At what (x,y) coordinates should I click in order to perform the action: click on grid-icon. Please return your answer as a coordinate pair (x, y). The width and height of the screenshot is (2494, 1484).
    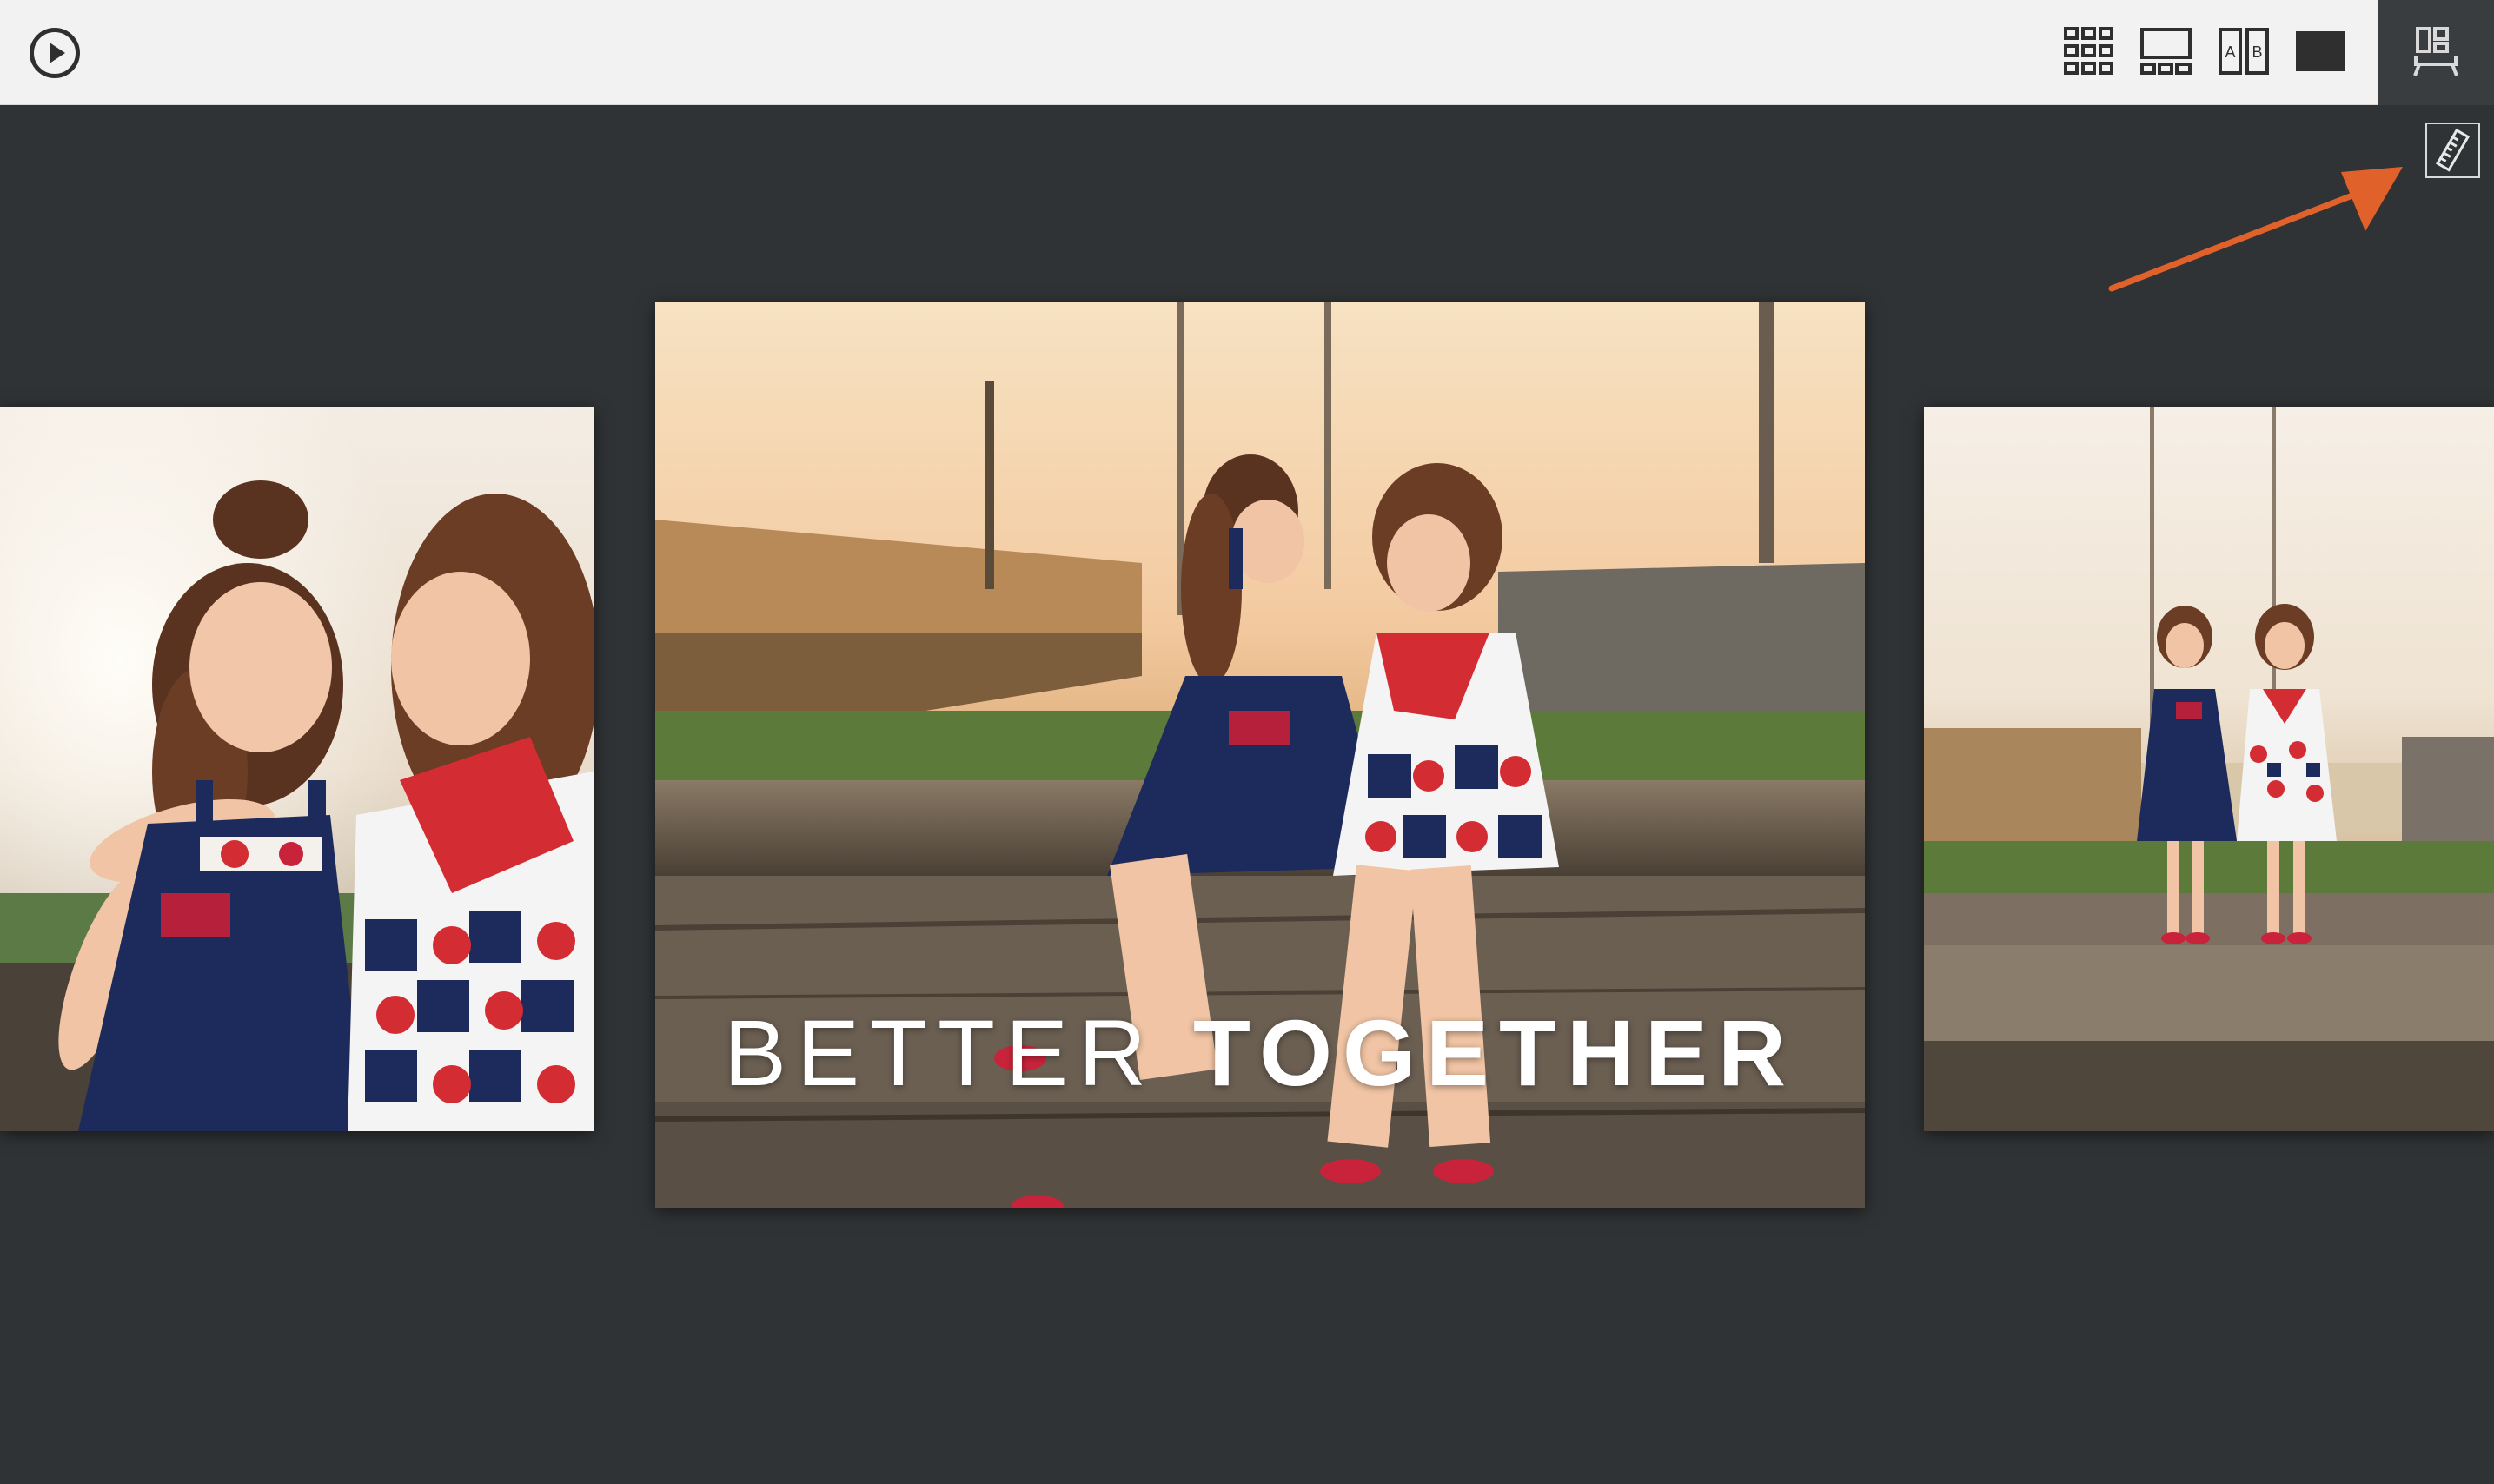
    Looking at the image, I should click on (2088, 51).